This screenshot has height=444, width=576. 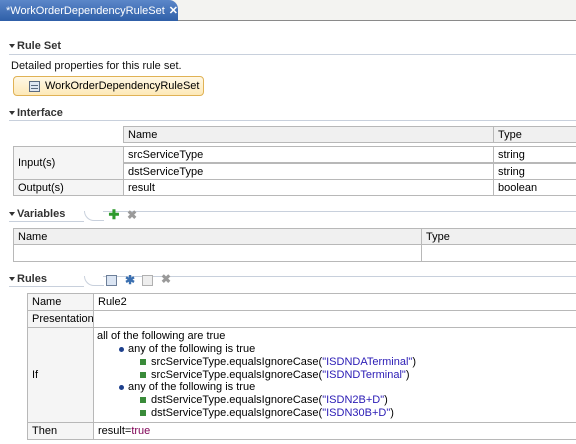 What do you see at coordinates (122, 86) in the screenshot?
I see `rule-set-button-label: WorkOrderDependencyRuleSet` at bounding box center [122, 86].